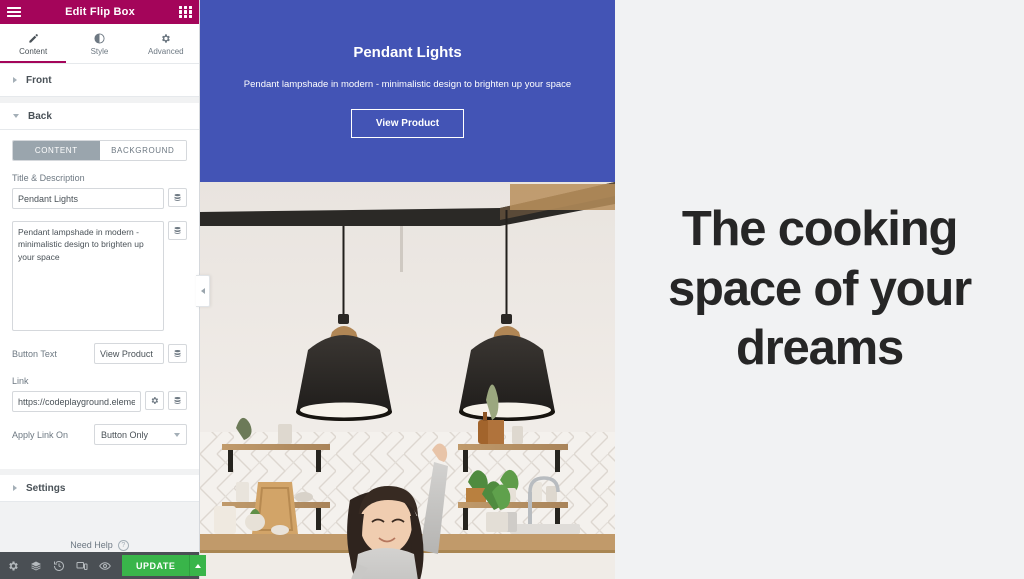 This screenshot has height=579, width=1024. What do you see at coordinates (33, 51) in the screenshot?
I see `tab-content-label: Content` at bounding box center [33, 51].